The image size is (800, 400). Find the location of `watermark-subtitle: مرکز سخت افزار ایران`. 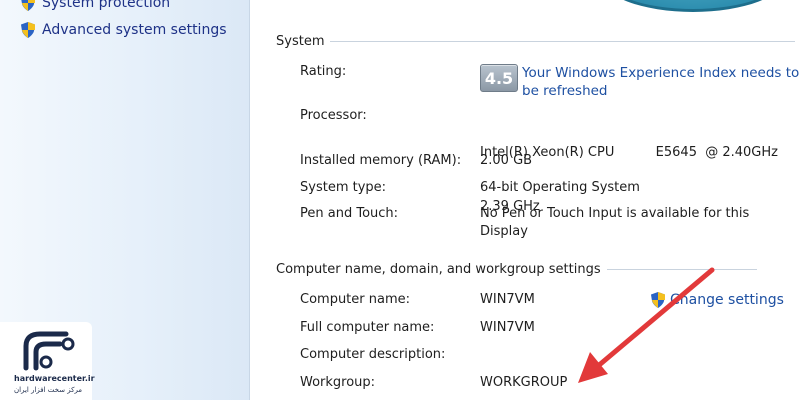

watermark-subtitle: مرکز سخت افزار ایران is located at coordinates (48, 390).